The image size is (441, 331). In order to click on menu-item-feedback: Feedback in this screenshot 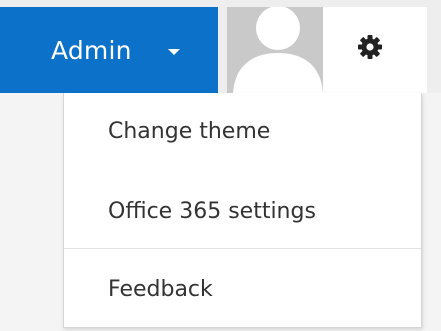, I will do `click(242, 289)`.